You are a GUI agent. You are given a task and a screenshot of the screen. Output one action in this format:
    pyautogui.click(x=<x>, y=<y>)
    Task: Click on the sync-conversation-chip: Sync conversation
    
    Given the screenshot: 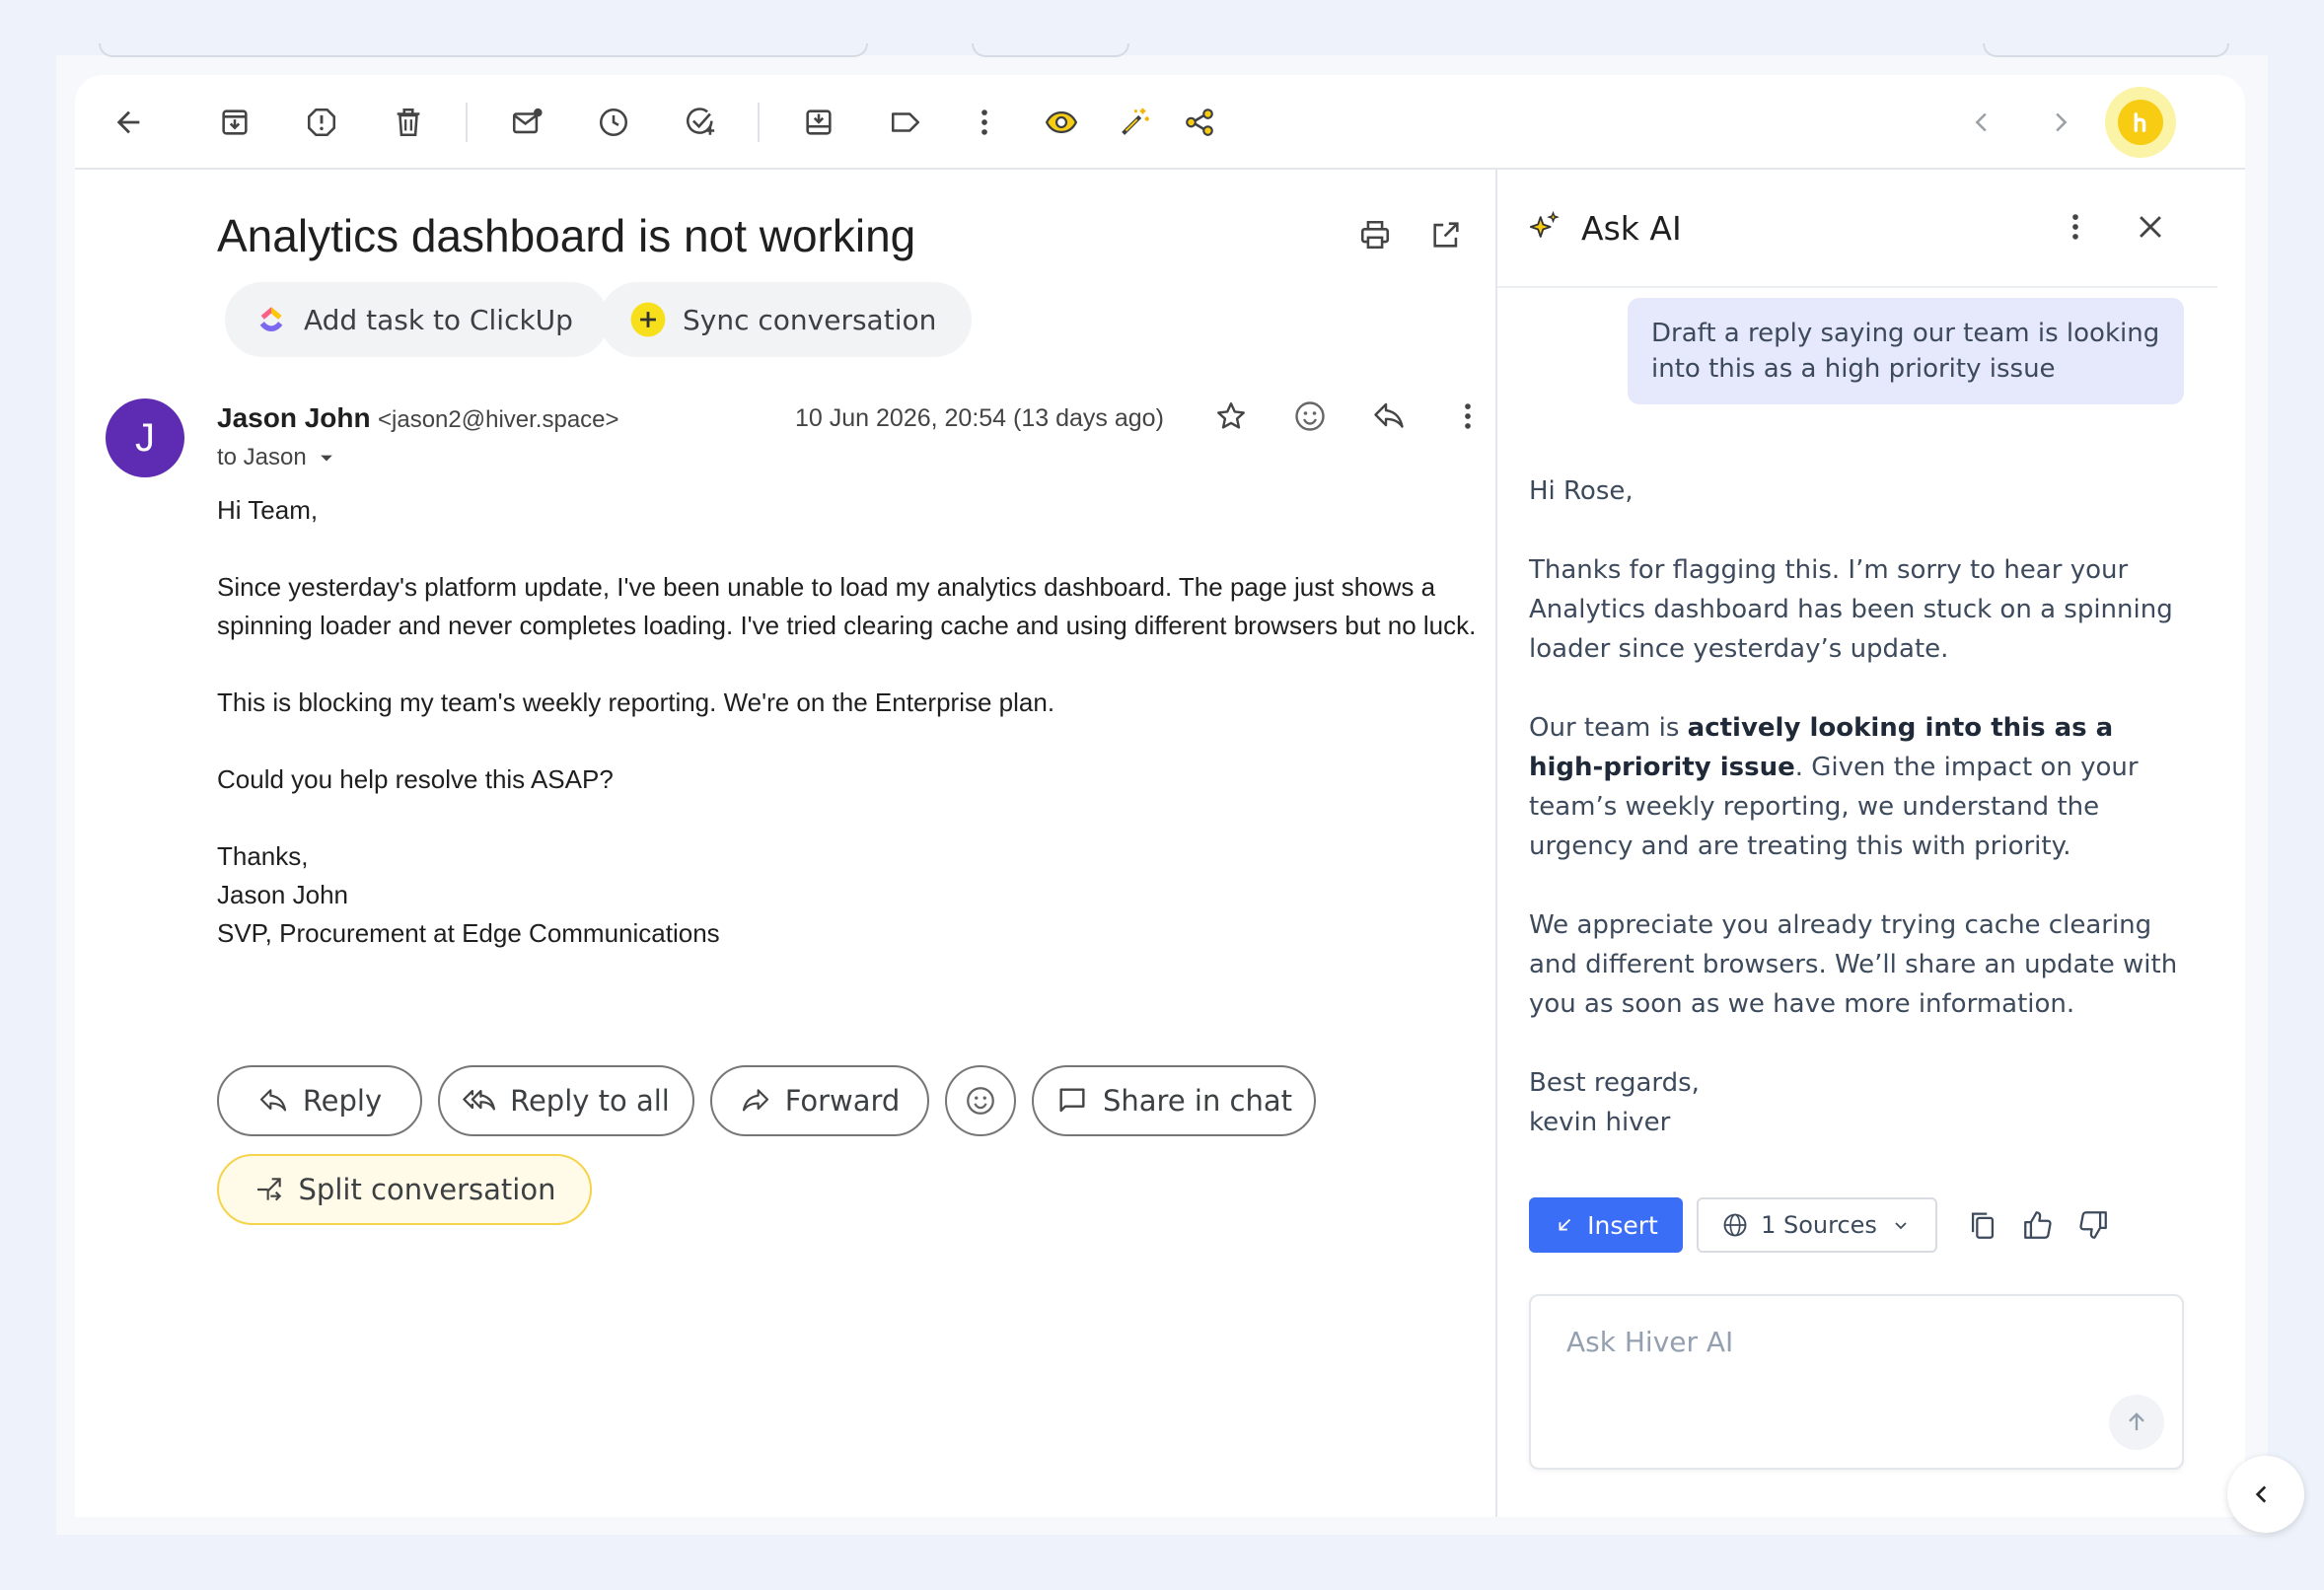 What is the action you would take?
    pyautogui.click(x=786, y=320)
    